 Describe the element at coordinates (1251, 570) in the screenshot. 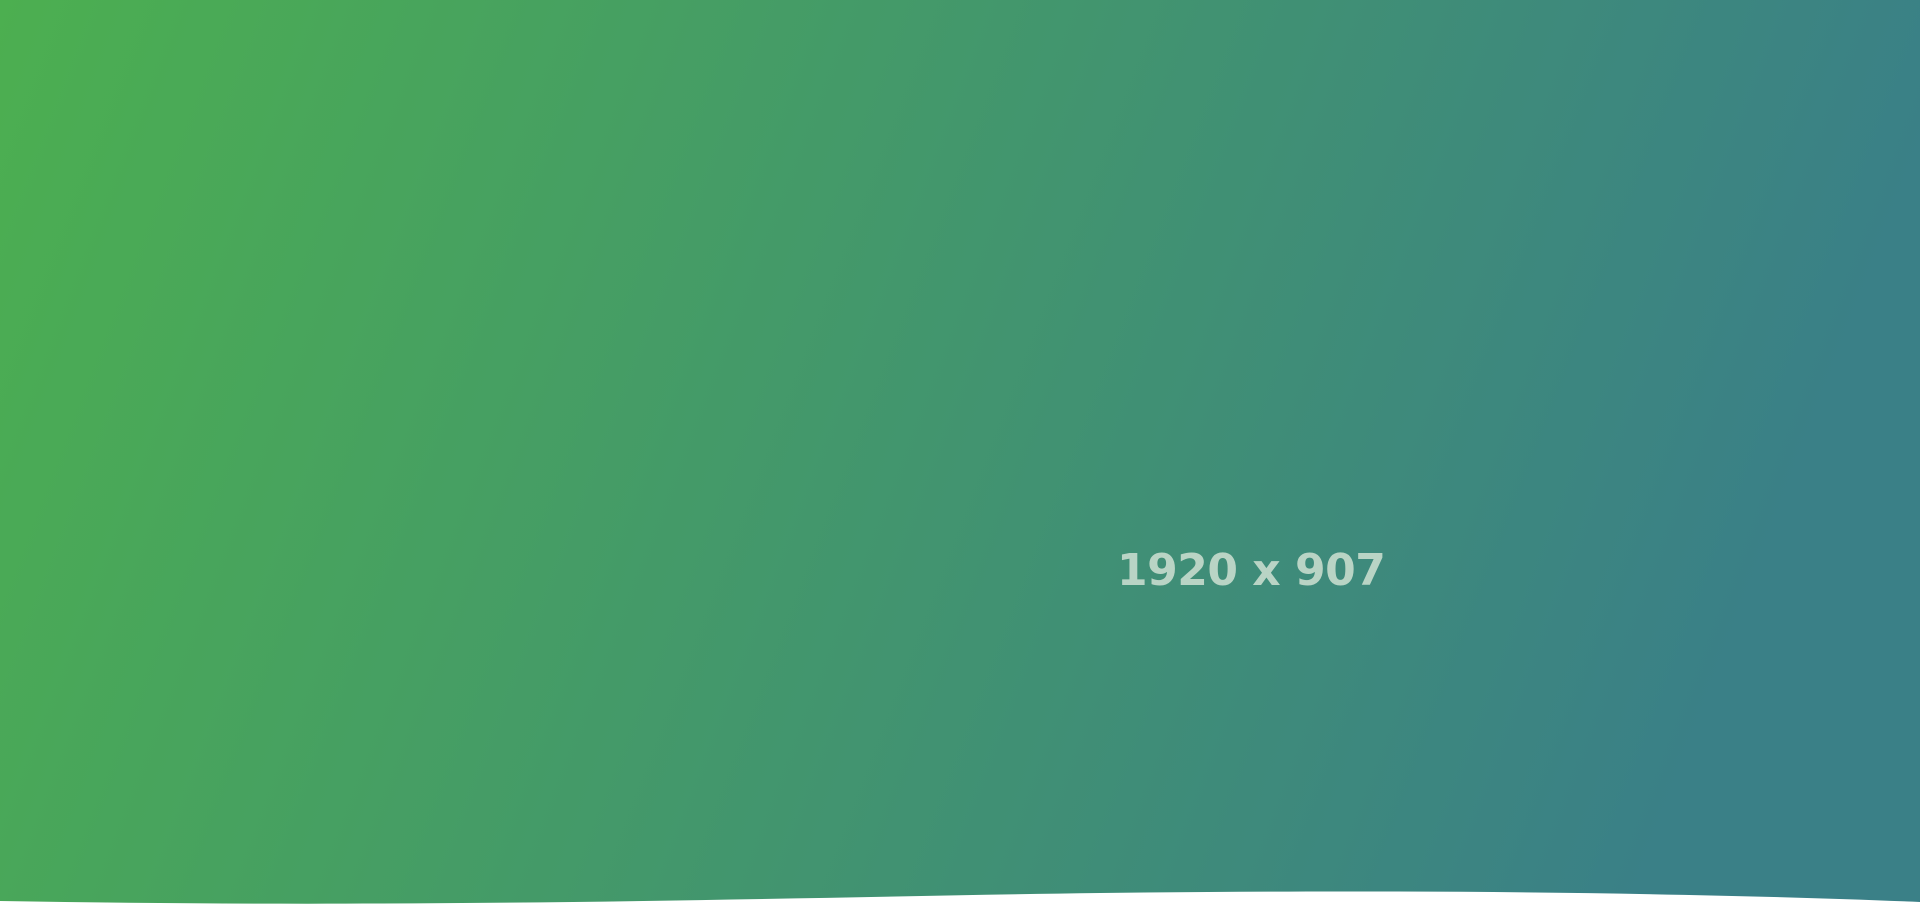

I see `dimensions-label: 1920 x 907` at that location.